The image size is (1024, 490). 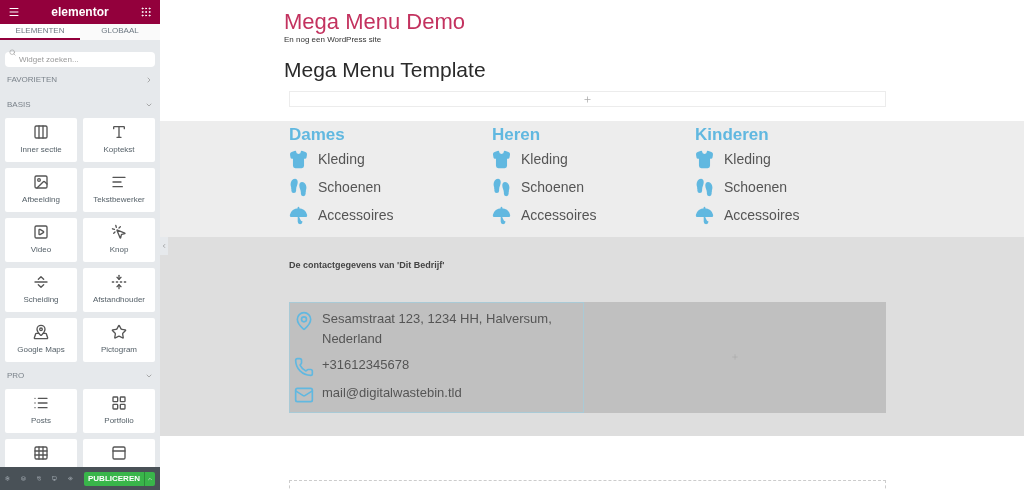 I want to click on eye-icon, so click(x=70, y=478).